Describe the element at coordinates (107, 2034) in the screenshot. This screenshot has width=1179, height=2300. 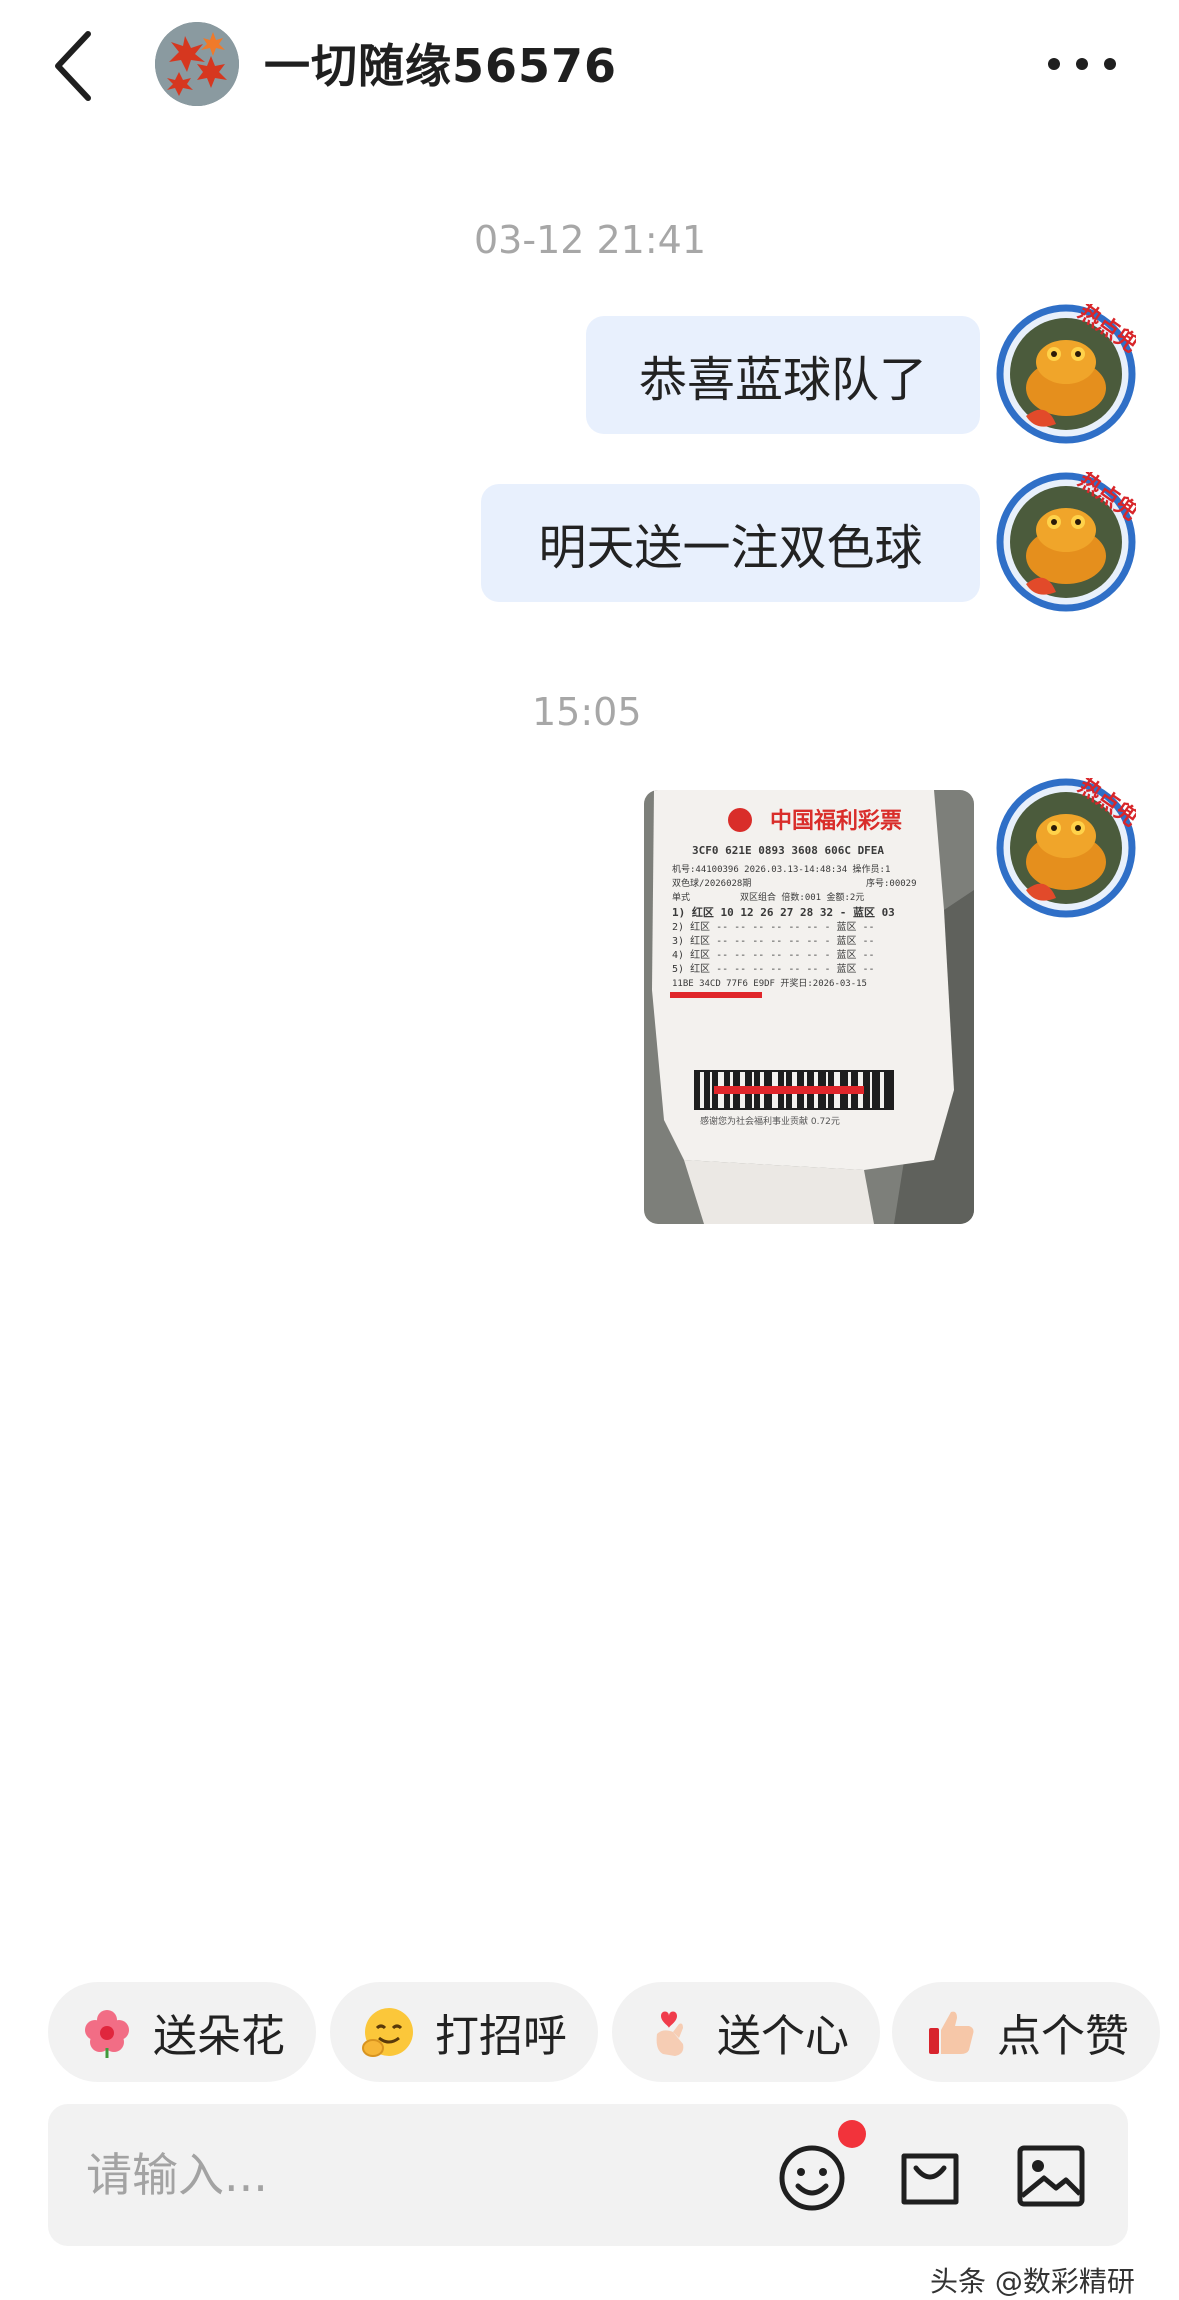
I see `flower-icon` at that location.